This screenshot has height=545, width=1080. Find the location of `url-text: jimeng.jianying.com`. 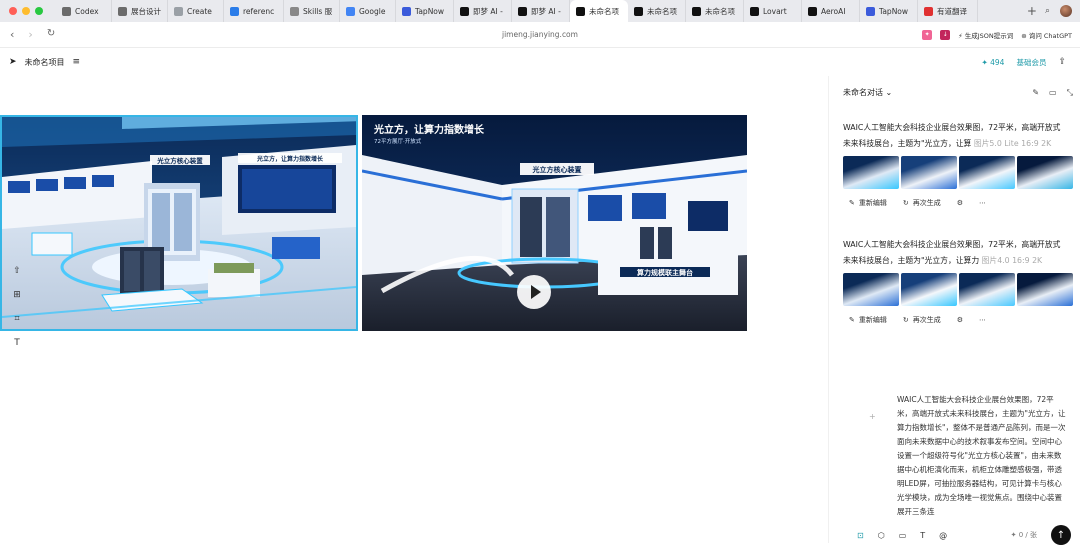

url-text: jimeng.jianying.com is located at coordinates (540, 34).